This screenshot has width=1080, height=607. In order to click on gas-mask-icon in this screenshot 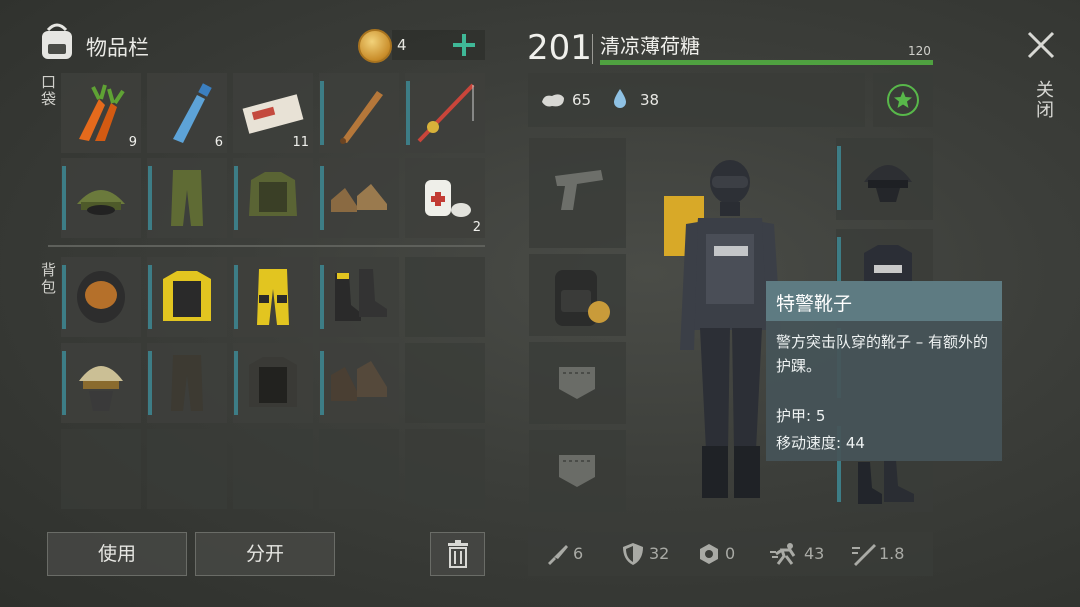, I will do `click(101, 297)`.